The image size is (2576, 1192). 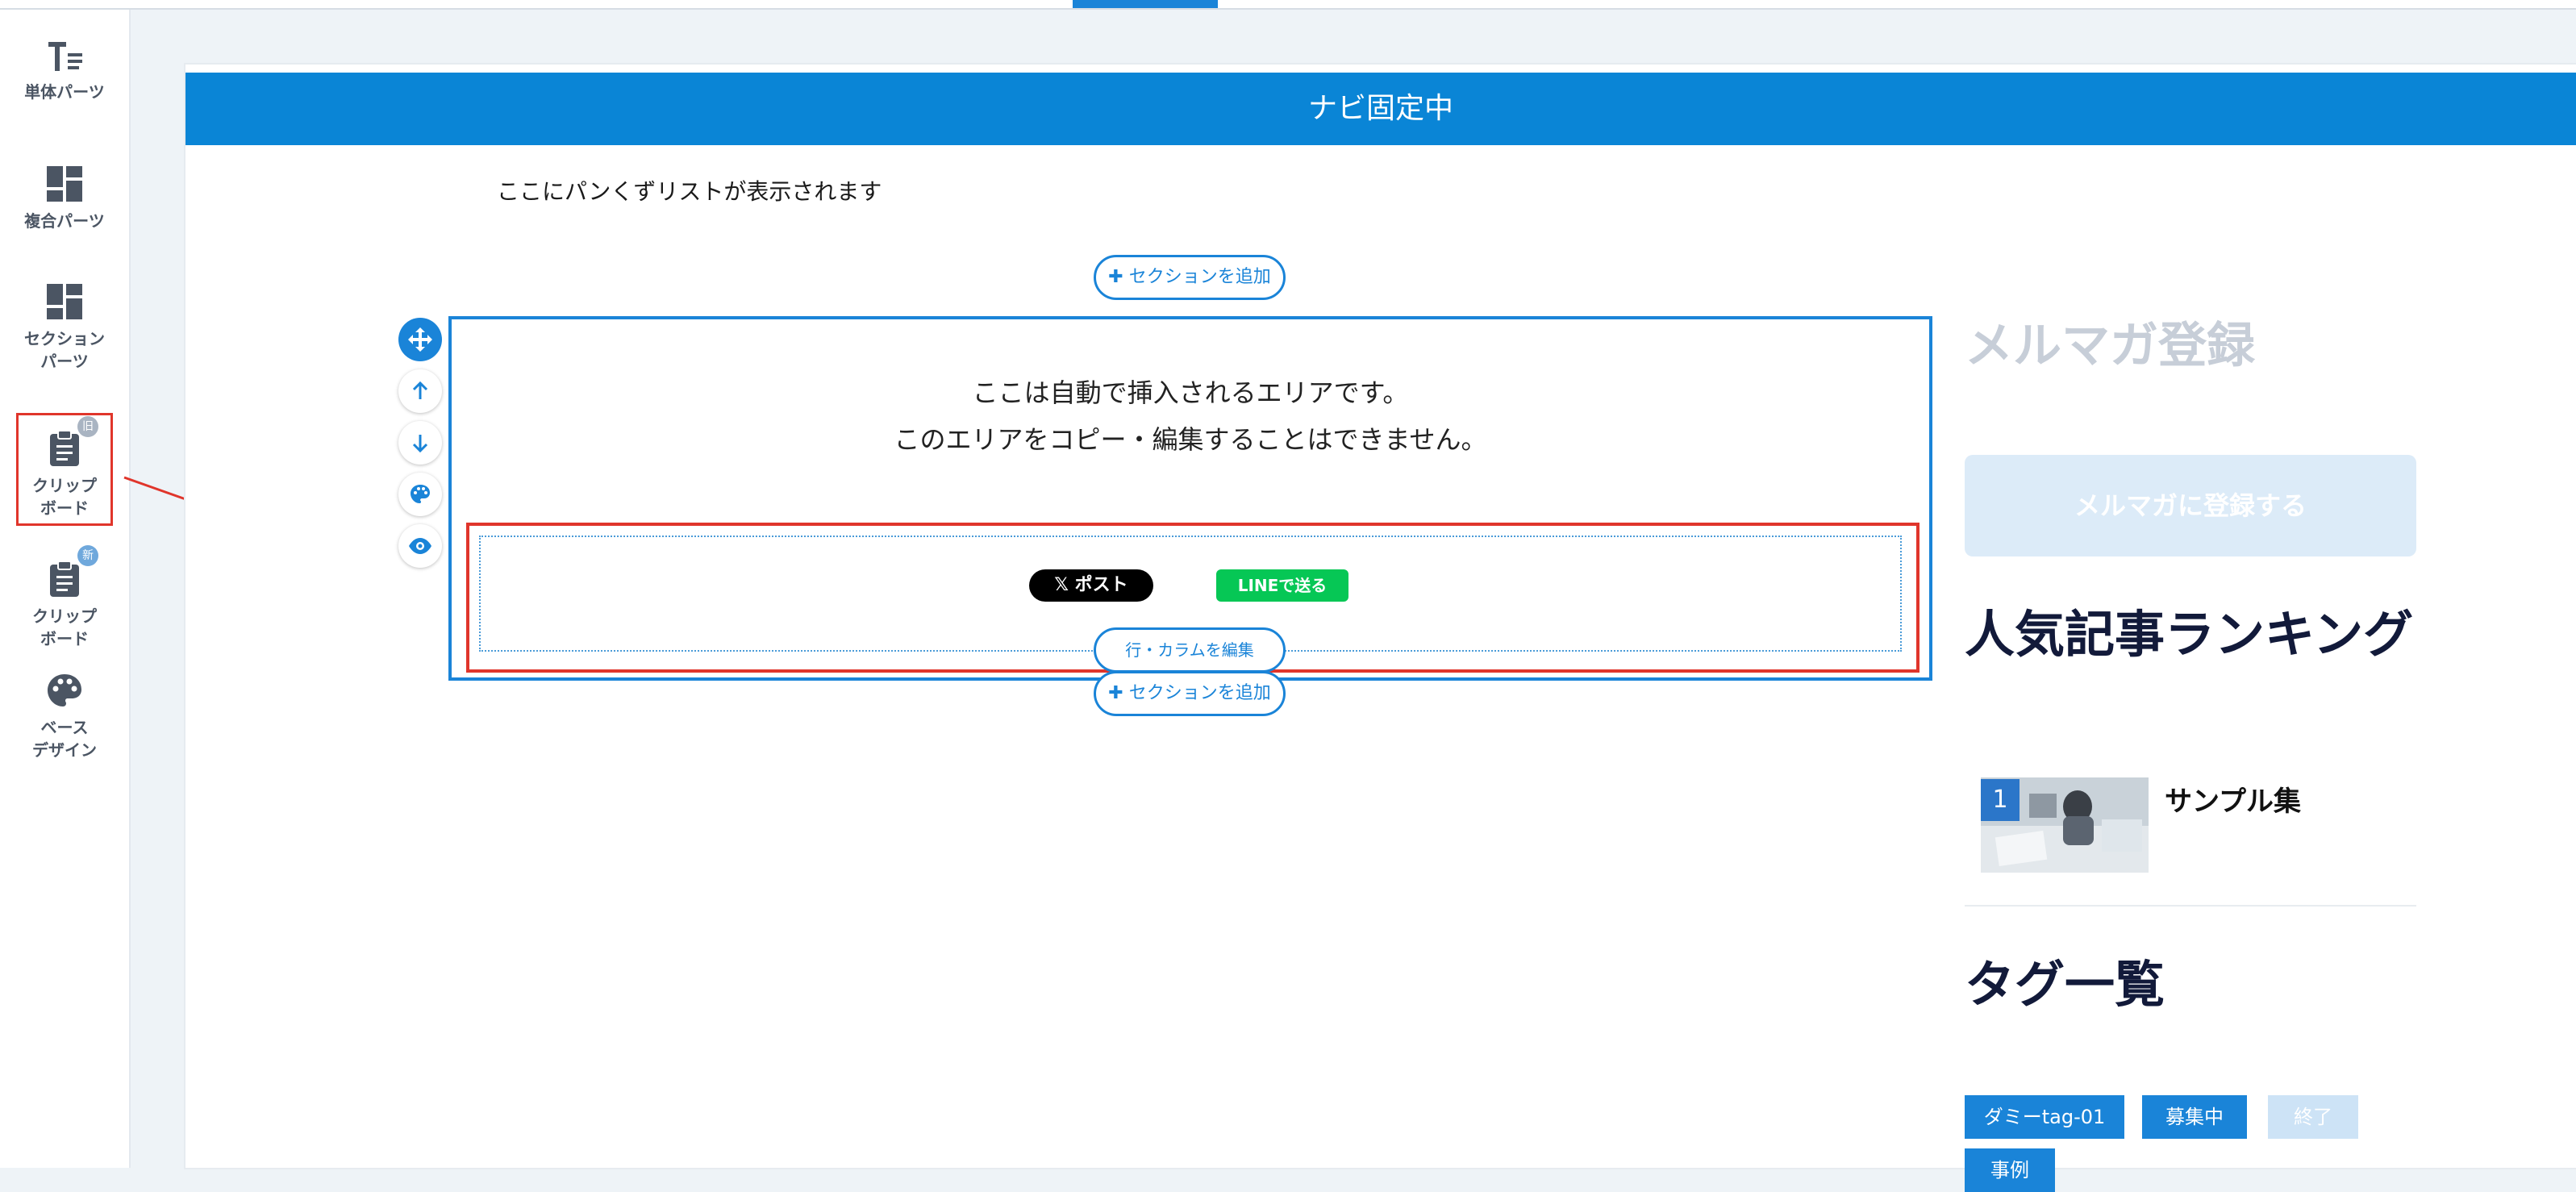 I want to click on tool-single-parts: 単体パーツ, so click(x=64, y=71).